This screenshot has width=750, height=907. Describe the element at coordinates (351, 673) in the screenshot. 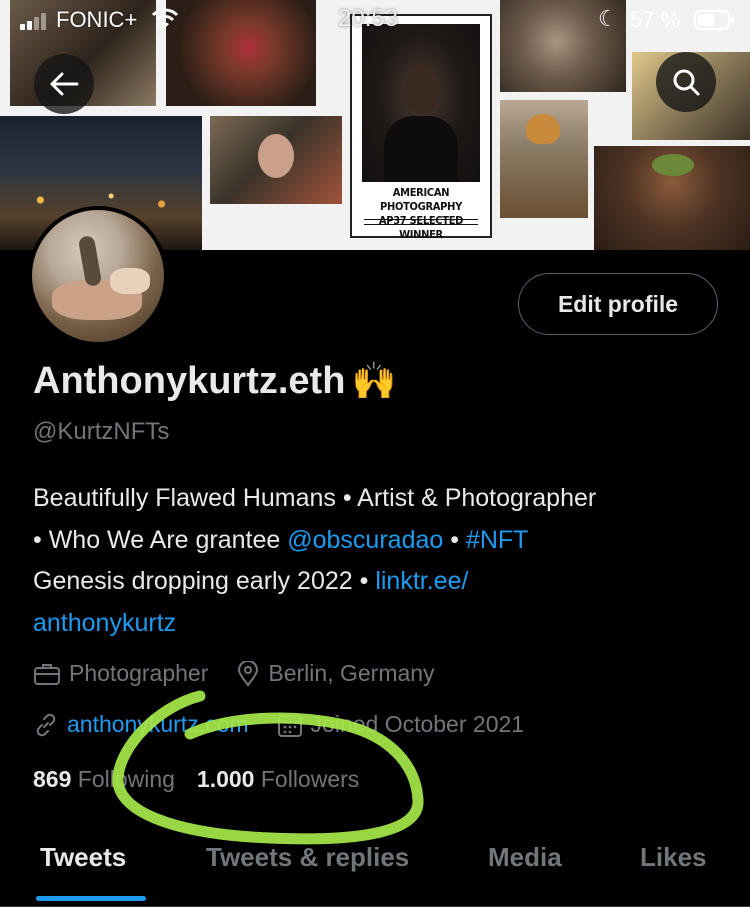

I see `location-text: Berlin, Germany` at that location.